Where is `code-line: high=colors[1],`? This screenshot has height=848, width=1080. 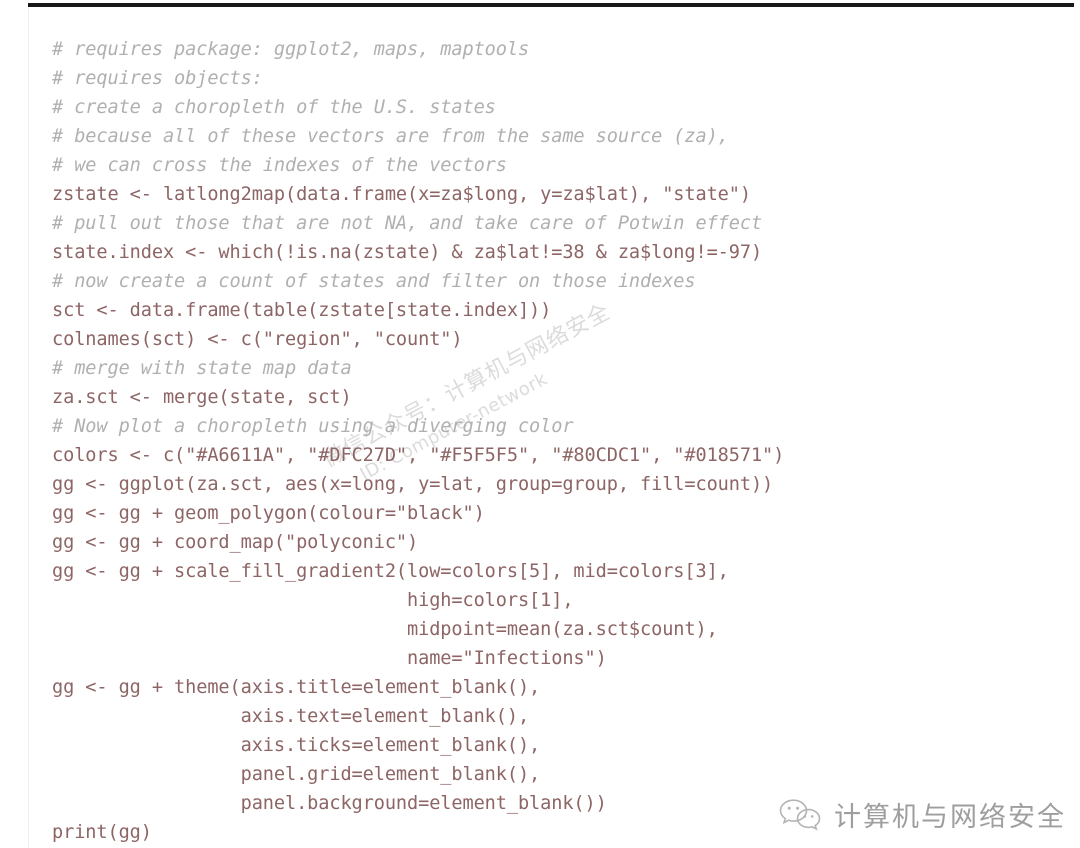 code-line: high=colors[1], is located at coordinates (313, 600).